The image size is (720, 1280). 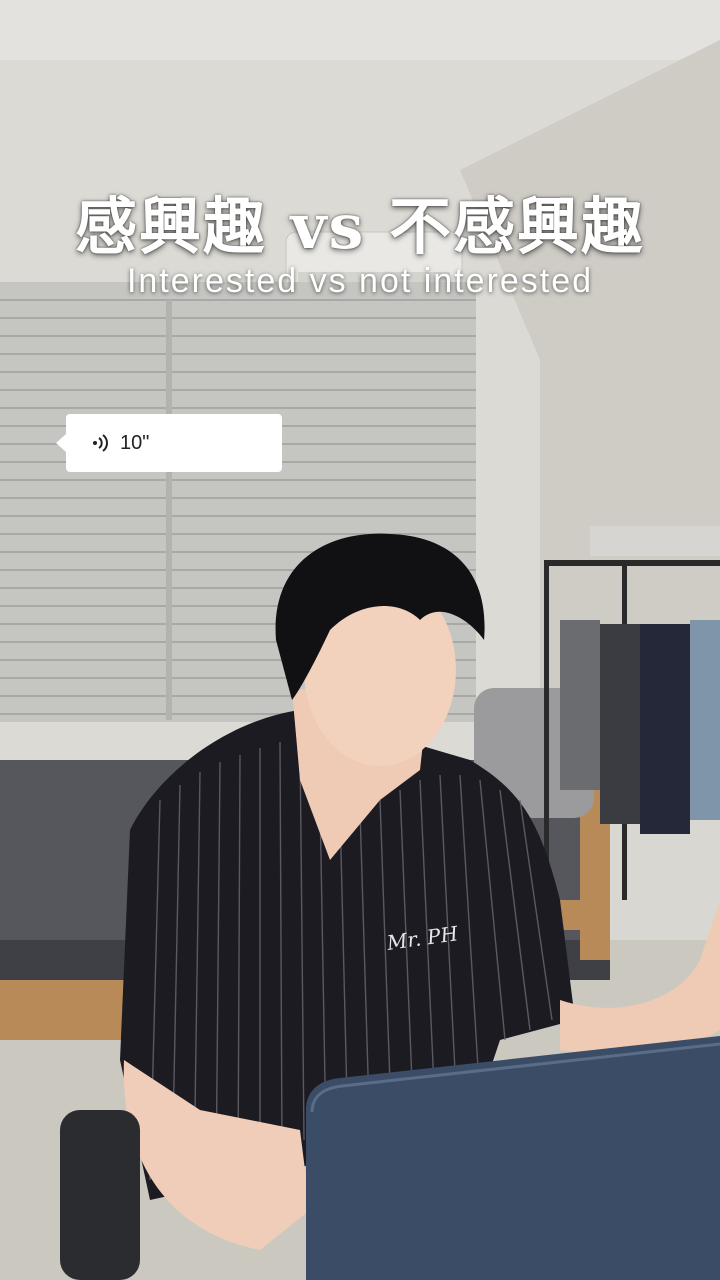 What do you see at coordinates (169, 443) in the screenshot?
I see `voice-message-bubble: 10"` at bounding box center [169, 443].